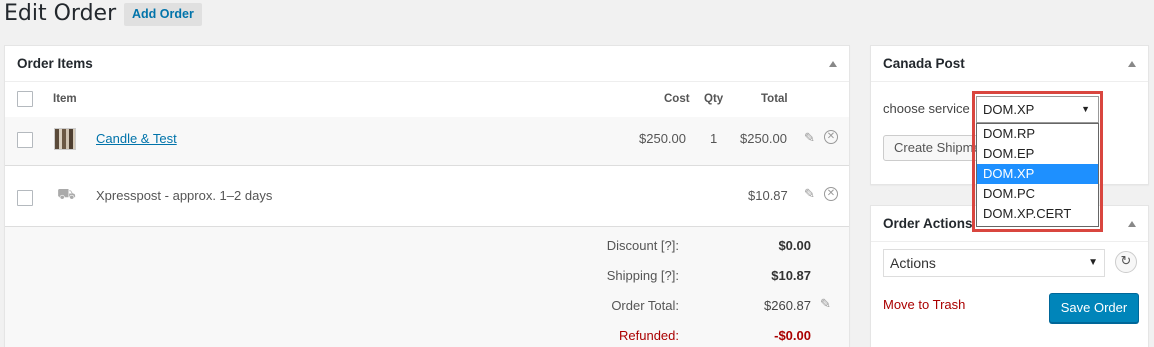  What do you see at coordinates (763, 138) in the screenshot?
I see `item-total: $250.00` at bounding box center [763, 138].